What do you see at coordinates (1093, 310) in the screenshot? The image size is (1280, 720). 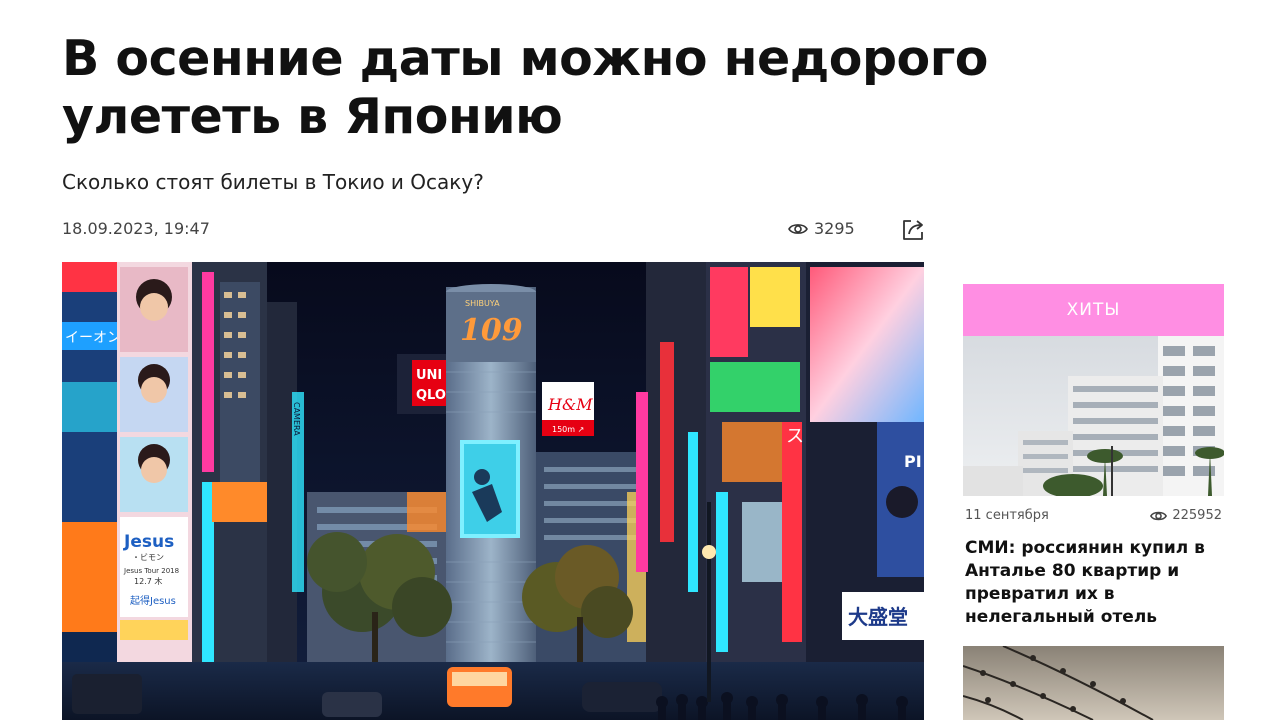 I see `hits-header: ХИТЫ` at bounding box center [1093, 310].